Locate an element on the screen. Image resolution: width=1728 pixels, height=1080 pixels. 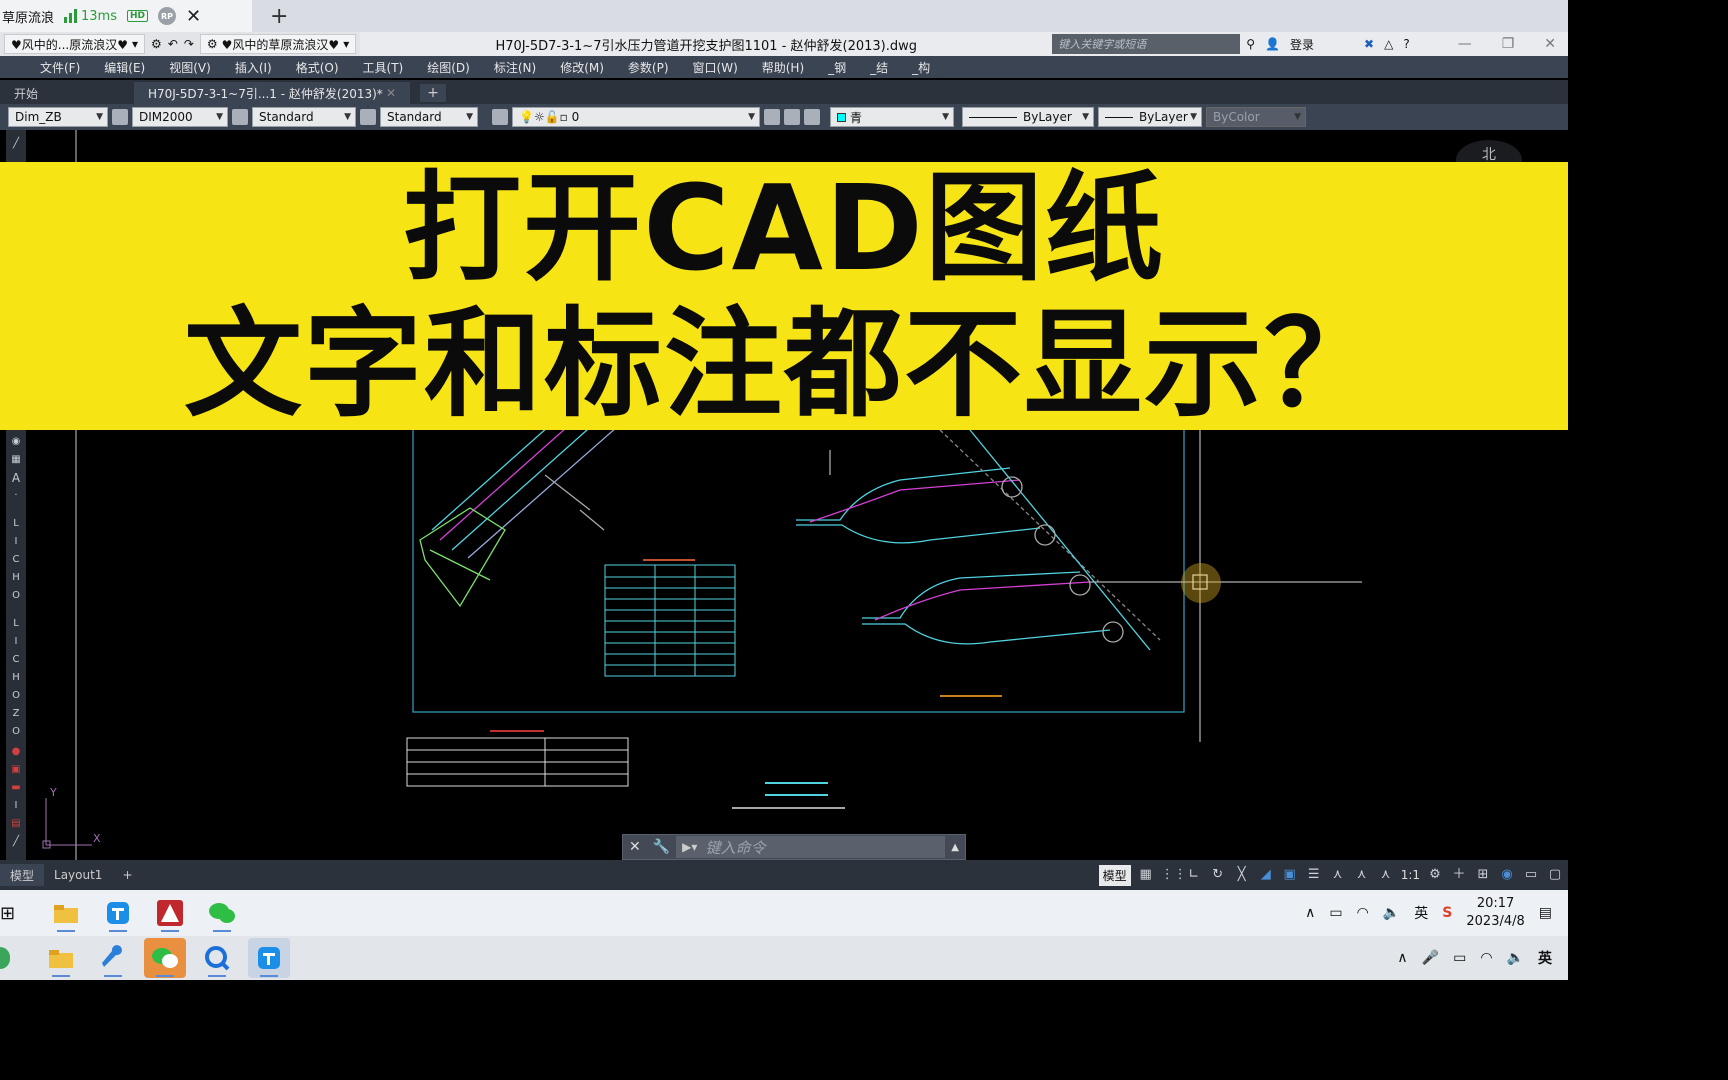
menu-parametric: 参数(P) is located at coordinates (648, 67).